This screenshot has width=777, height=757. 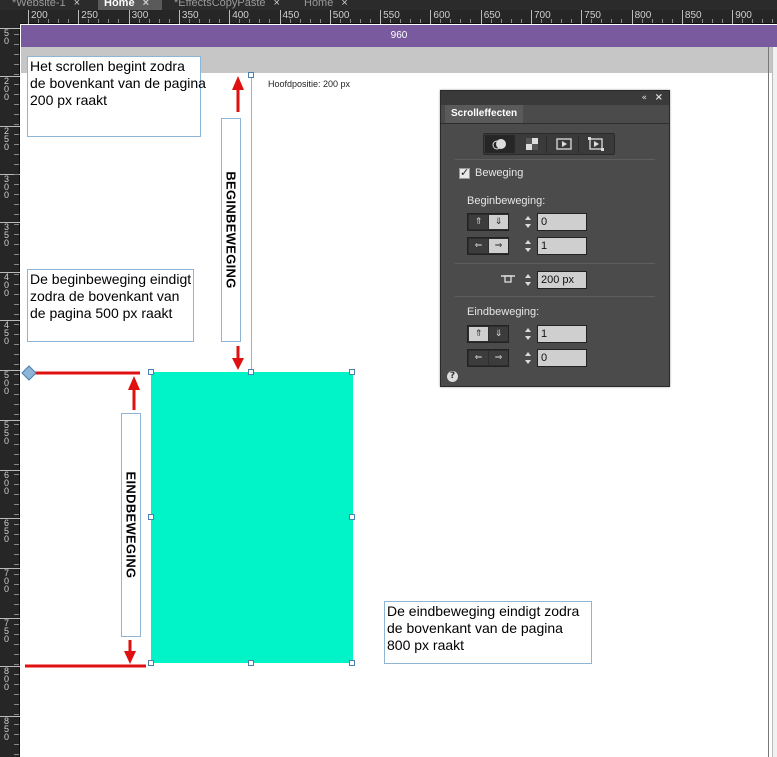 I want to click on end-vertical-input: 1, so click(x=562, y=334).